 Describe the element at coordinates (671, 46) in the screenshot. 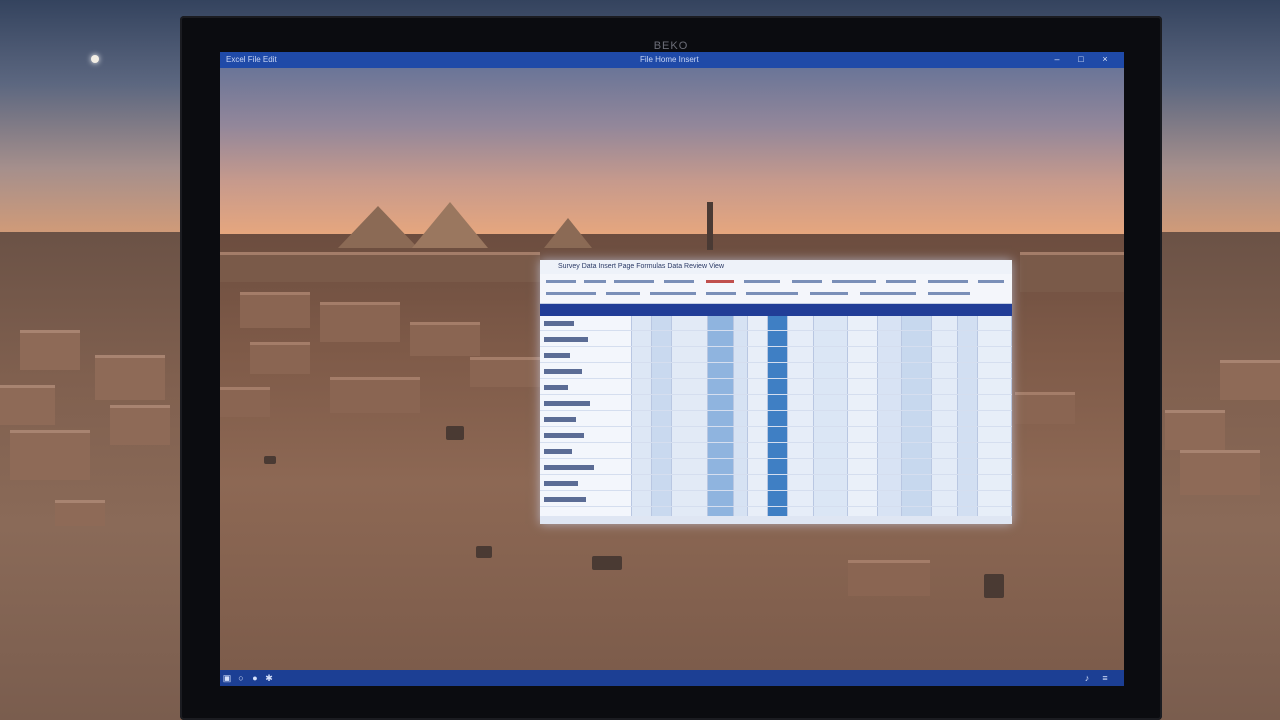

I see `monitor-brand: BEKO` at that location.